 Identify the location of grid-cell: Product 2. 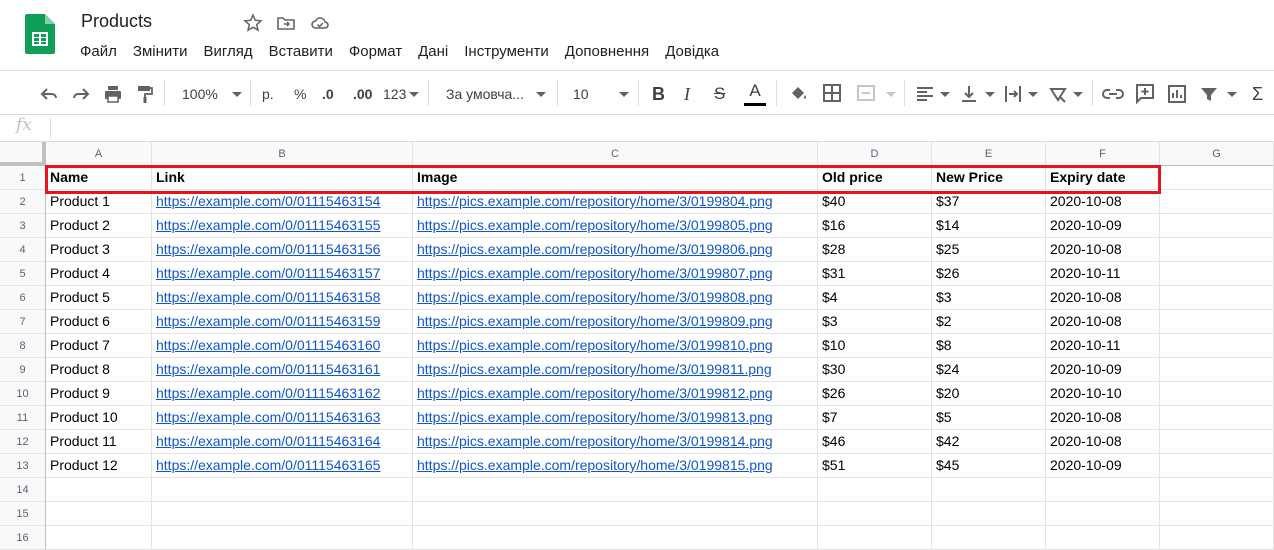
(99, 226).